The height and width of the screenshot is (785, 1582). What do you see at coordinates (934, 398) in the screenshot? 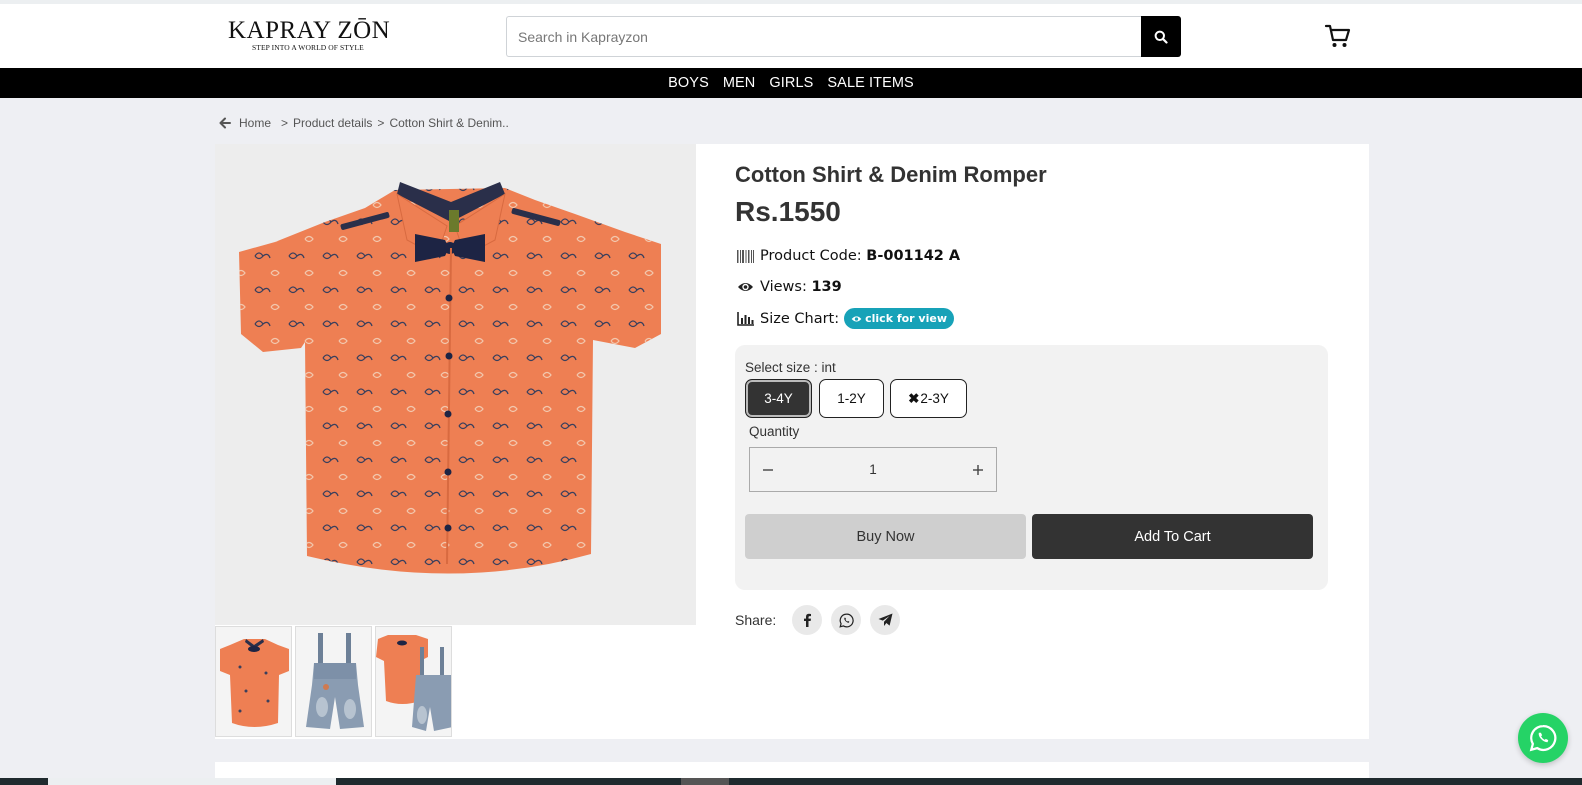
I see `size-option-label: 2-3Y` at bounding box center [934, 398].